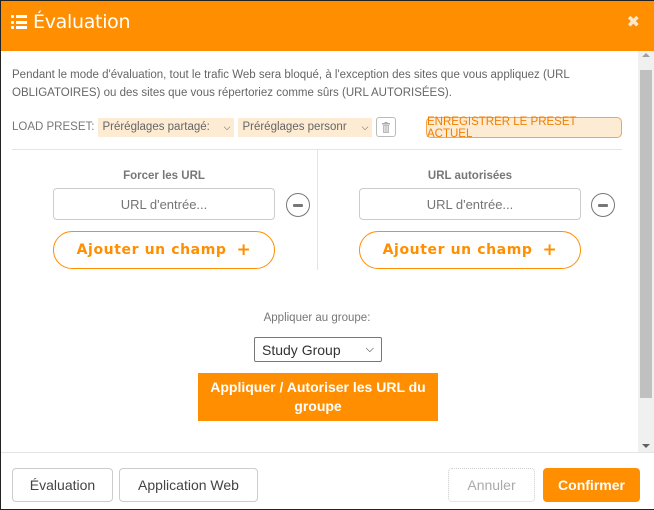 This screenshot has width=654, height=510. Describe the element at coordinates (603, 205) in the screenshot. I see `remove-allowed-url-button` at that location.